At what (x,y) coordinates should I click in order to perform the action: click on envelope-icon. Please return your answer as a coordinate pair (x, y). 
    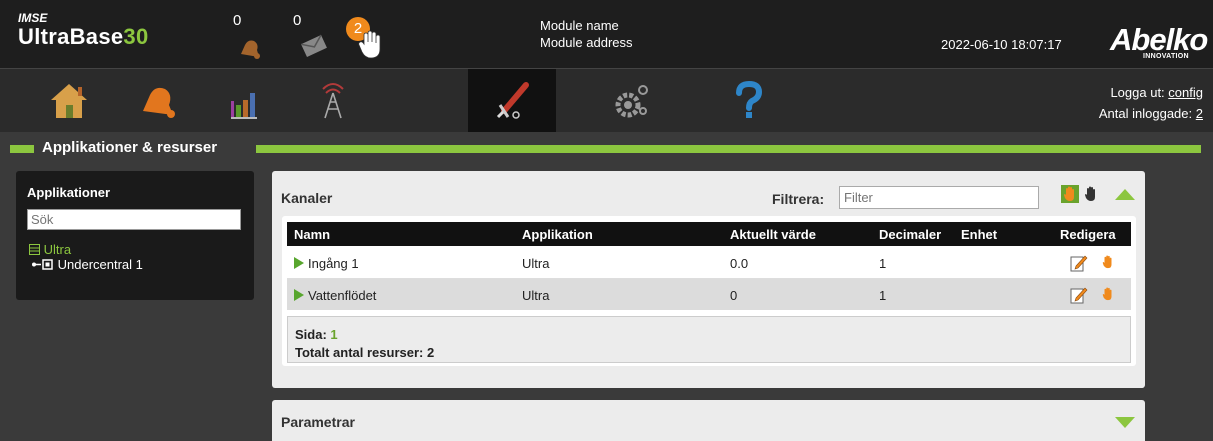
    Looking at the image, I should click on (314, 46).